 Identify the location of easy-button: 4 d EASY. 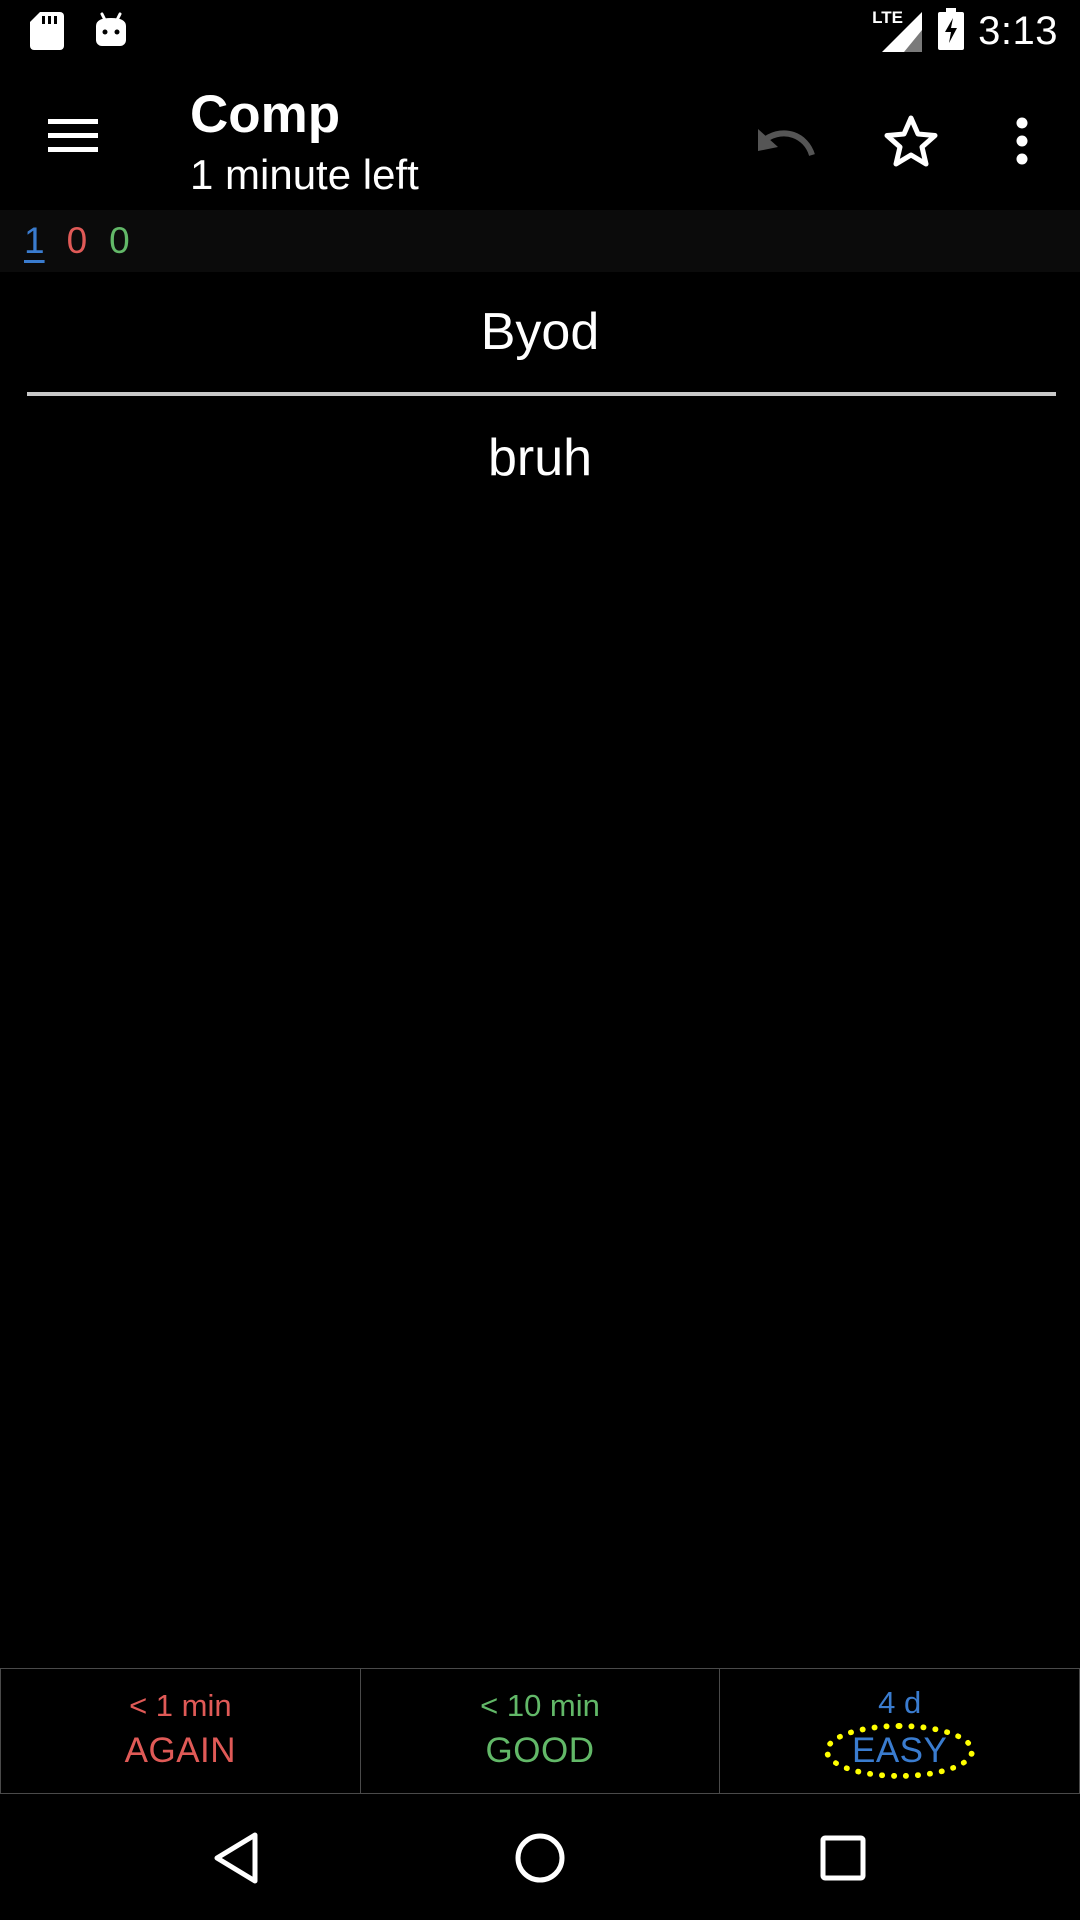
(899, 1731).